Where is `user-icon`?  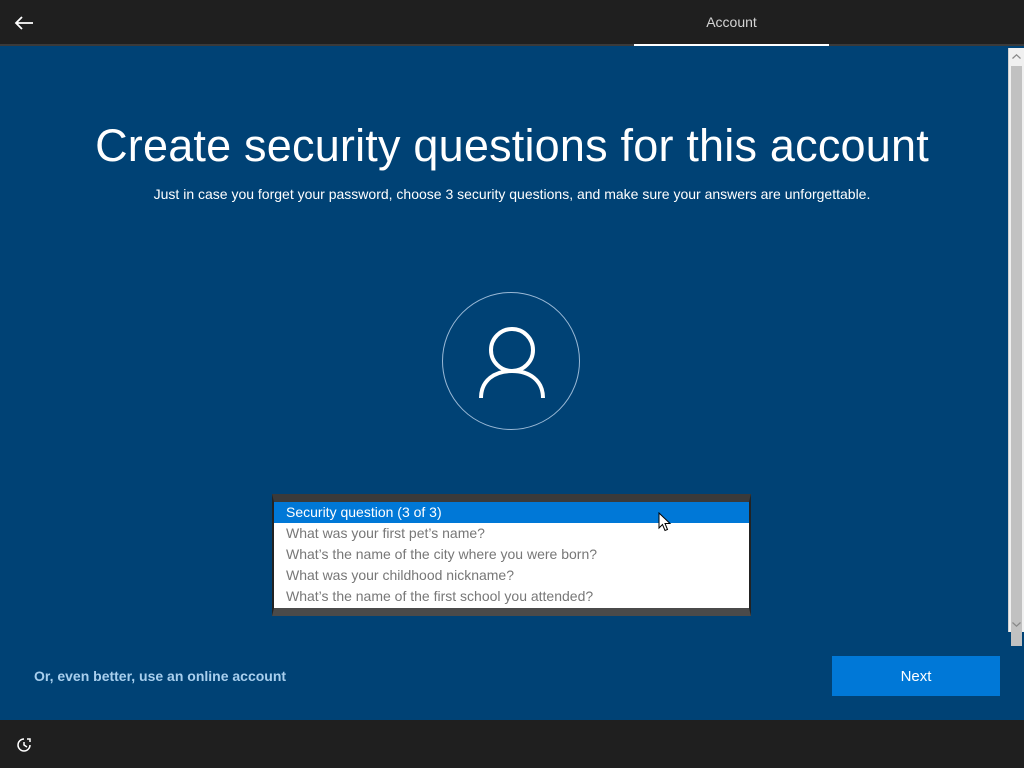 user-icon is located at coordinates (512, 362).